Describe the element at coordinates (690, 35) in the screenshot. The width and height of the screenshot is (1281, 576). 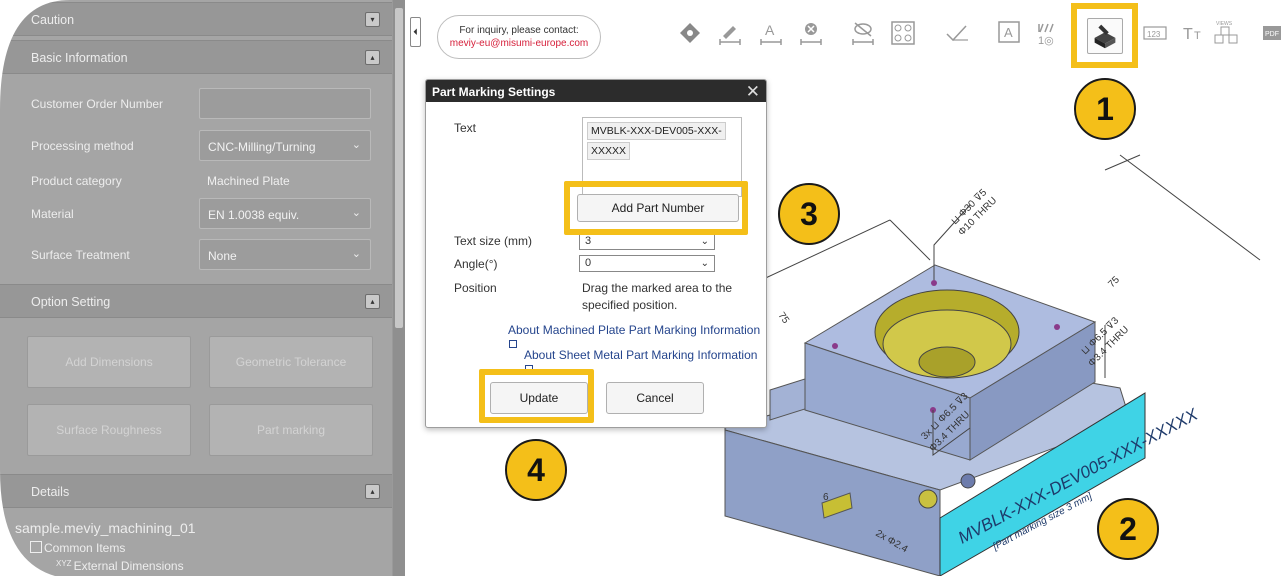
I see `target-icon` at that location.